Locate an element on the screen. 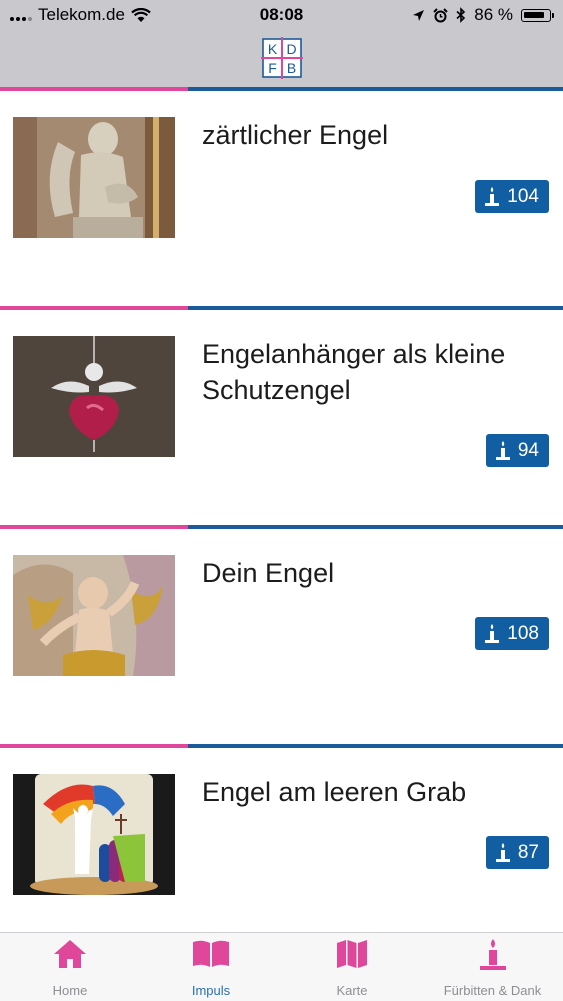  logo-letter-d: D is located at coordinates (291, 49).